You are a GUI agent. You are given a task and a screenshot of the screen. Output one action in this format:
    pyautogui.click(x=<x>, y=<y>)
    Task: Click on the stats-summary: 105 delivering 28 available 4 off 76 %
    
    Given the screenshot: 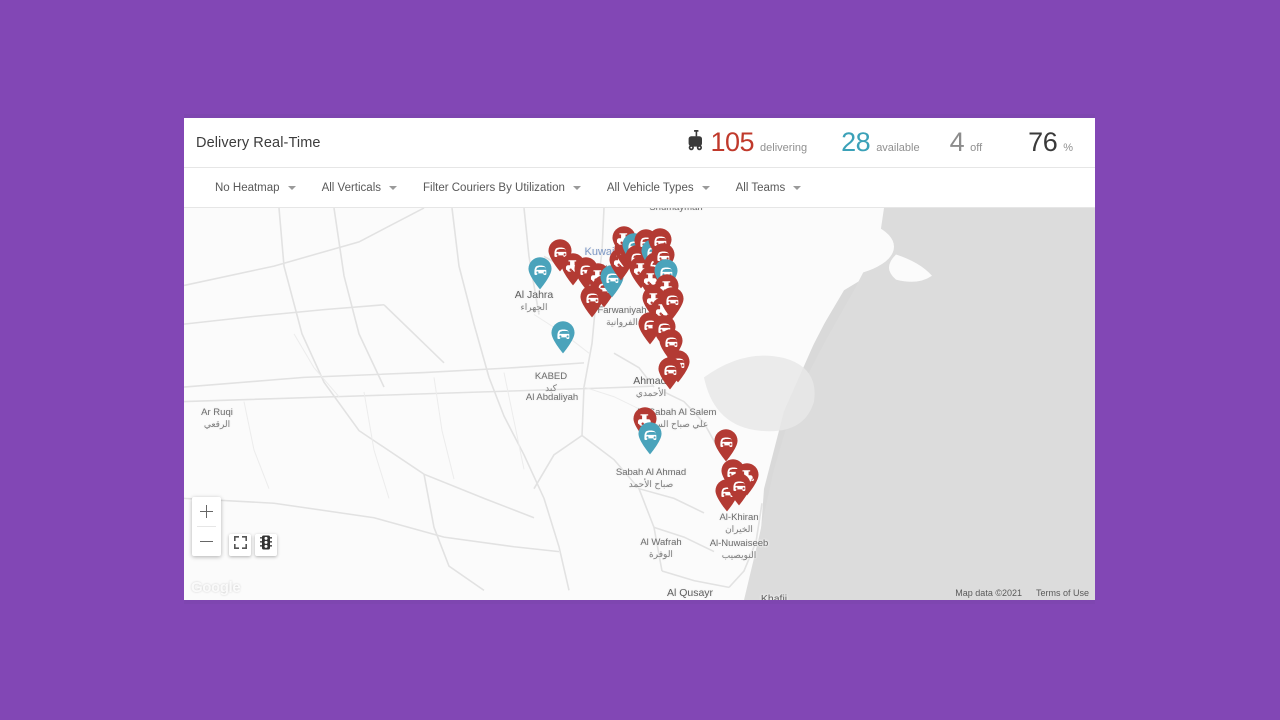 What is the action you would take?
    pyautogui.click(x=885, y=142)
    